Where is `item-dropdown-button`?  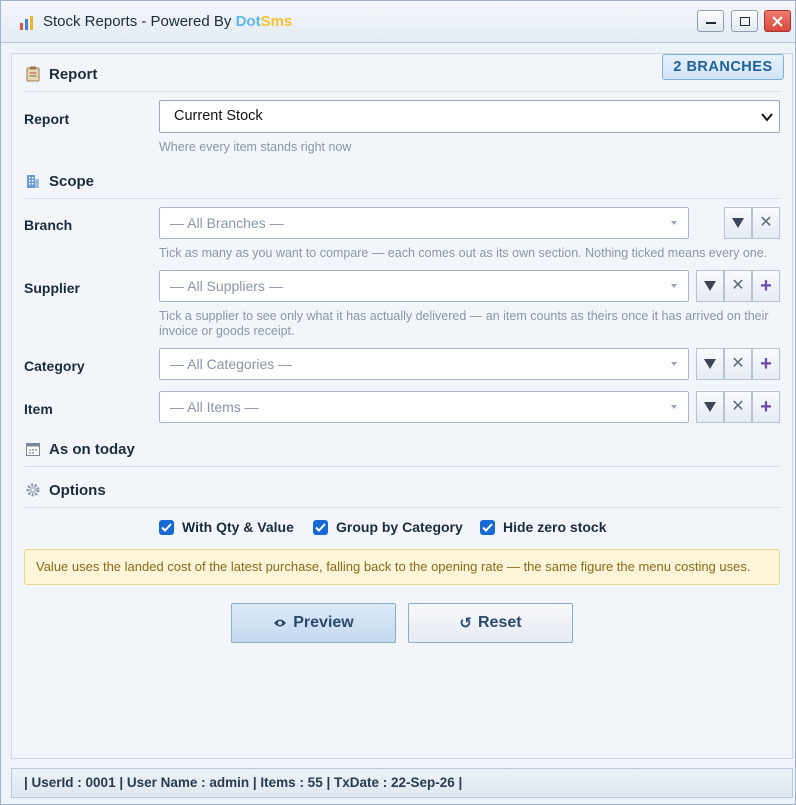
item-dropdown-button is located at coordinates (710, 407).